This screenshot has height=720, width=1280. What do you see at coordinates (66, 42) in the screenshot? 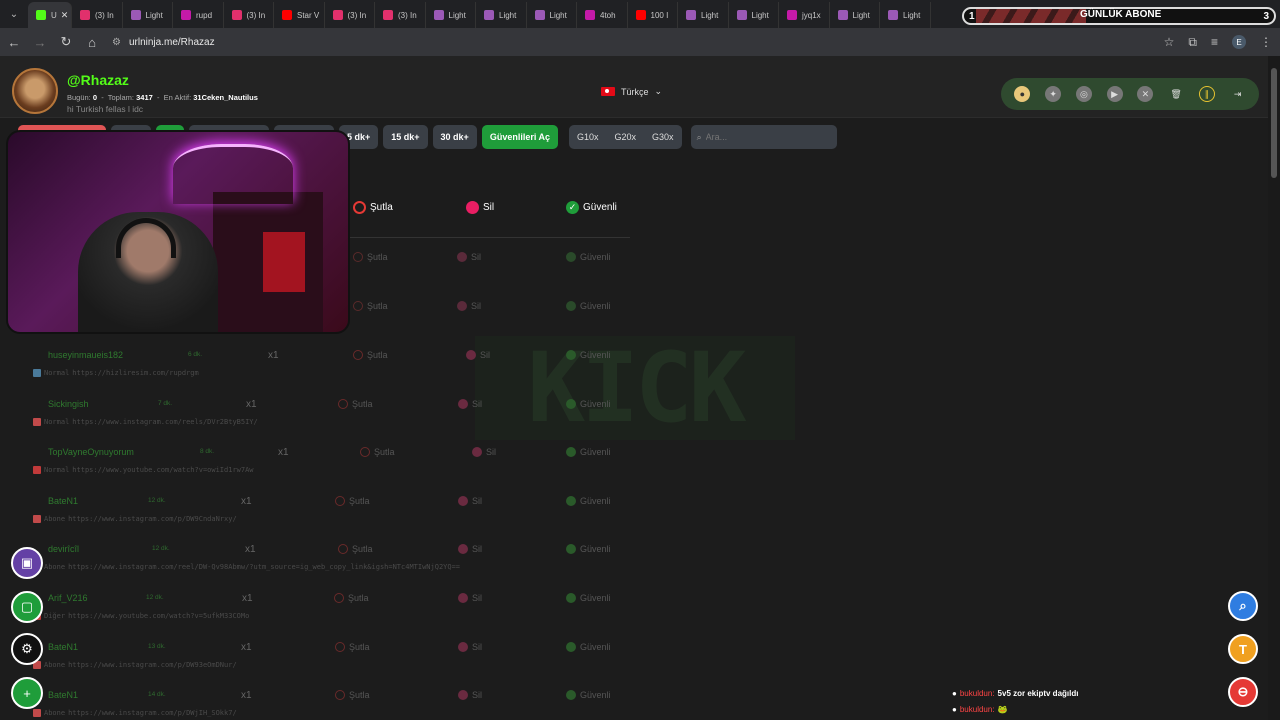
I see `reload-icon: ↻` at bounding box center [66, 42].